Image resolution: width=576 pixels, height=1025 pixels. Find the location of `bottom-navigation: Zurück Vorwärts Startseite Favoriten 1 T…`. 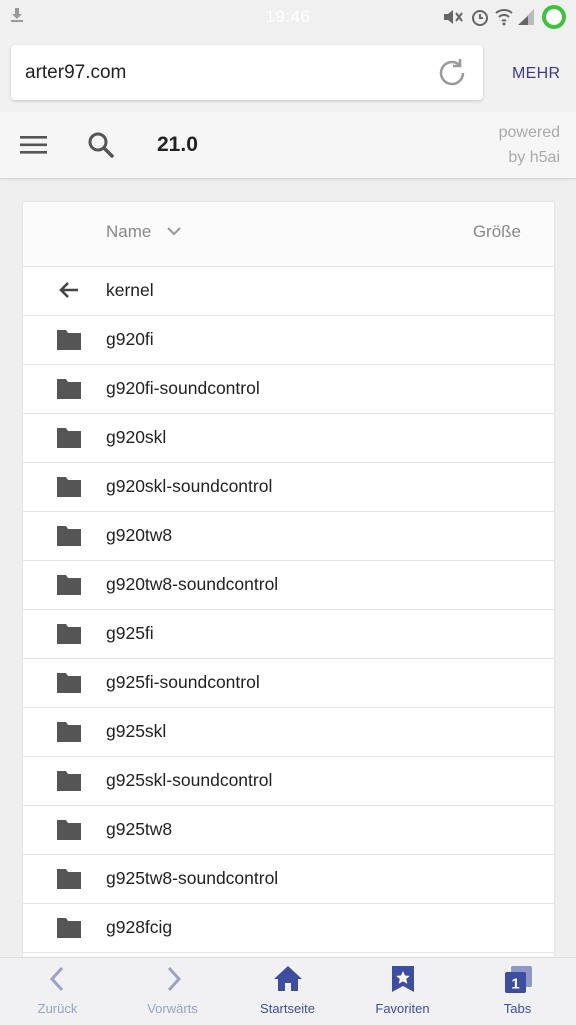

bottom-navigation: Zurück Vorwärts Startseite Favoriten 1 T… is located at coordinates (288, 991).